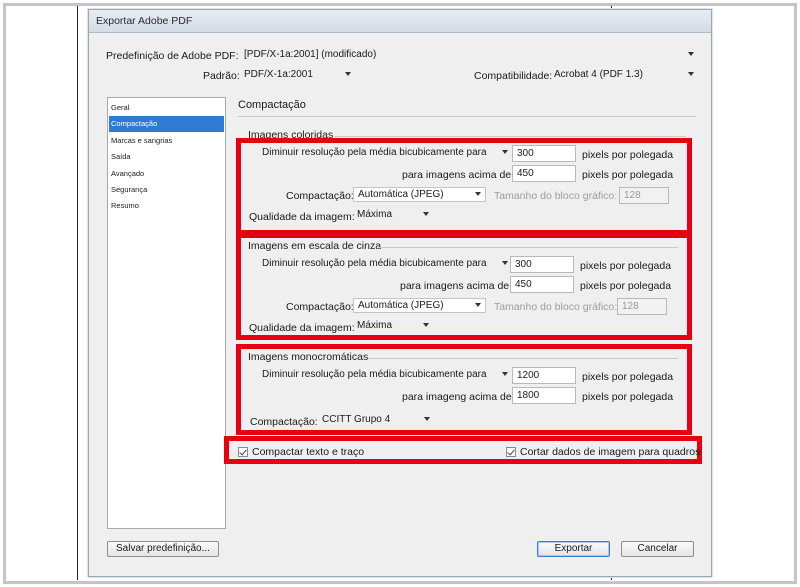 The width and height of the screenshot is (800, 587). Describe the element at coordinates (166, 206) in the screenshot. I see `sidebar-item-resumo: Resumo` at that location.